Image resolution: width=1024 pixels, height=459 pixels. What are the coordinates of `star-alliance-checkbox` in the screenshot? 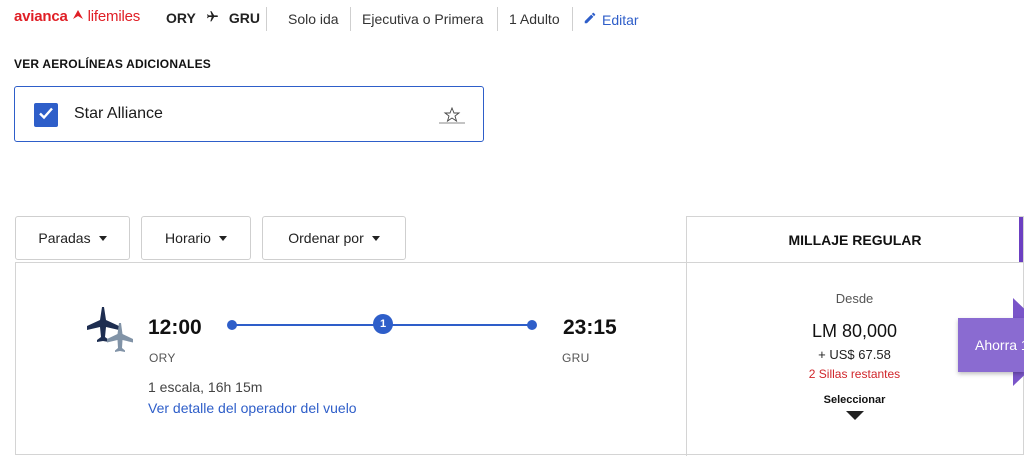 It's located at (46, 115).